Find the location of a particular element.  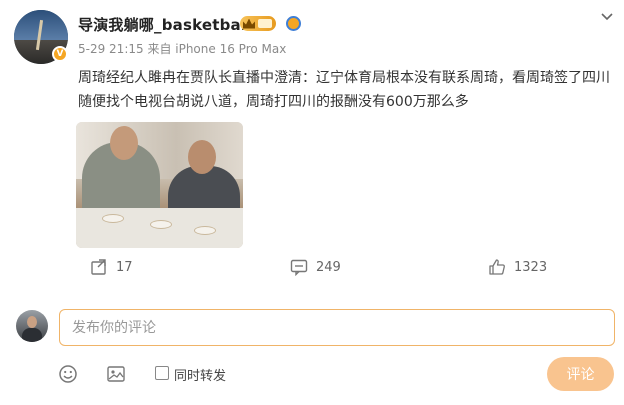

like-icon is located at coordinates (497, 267).